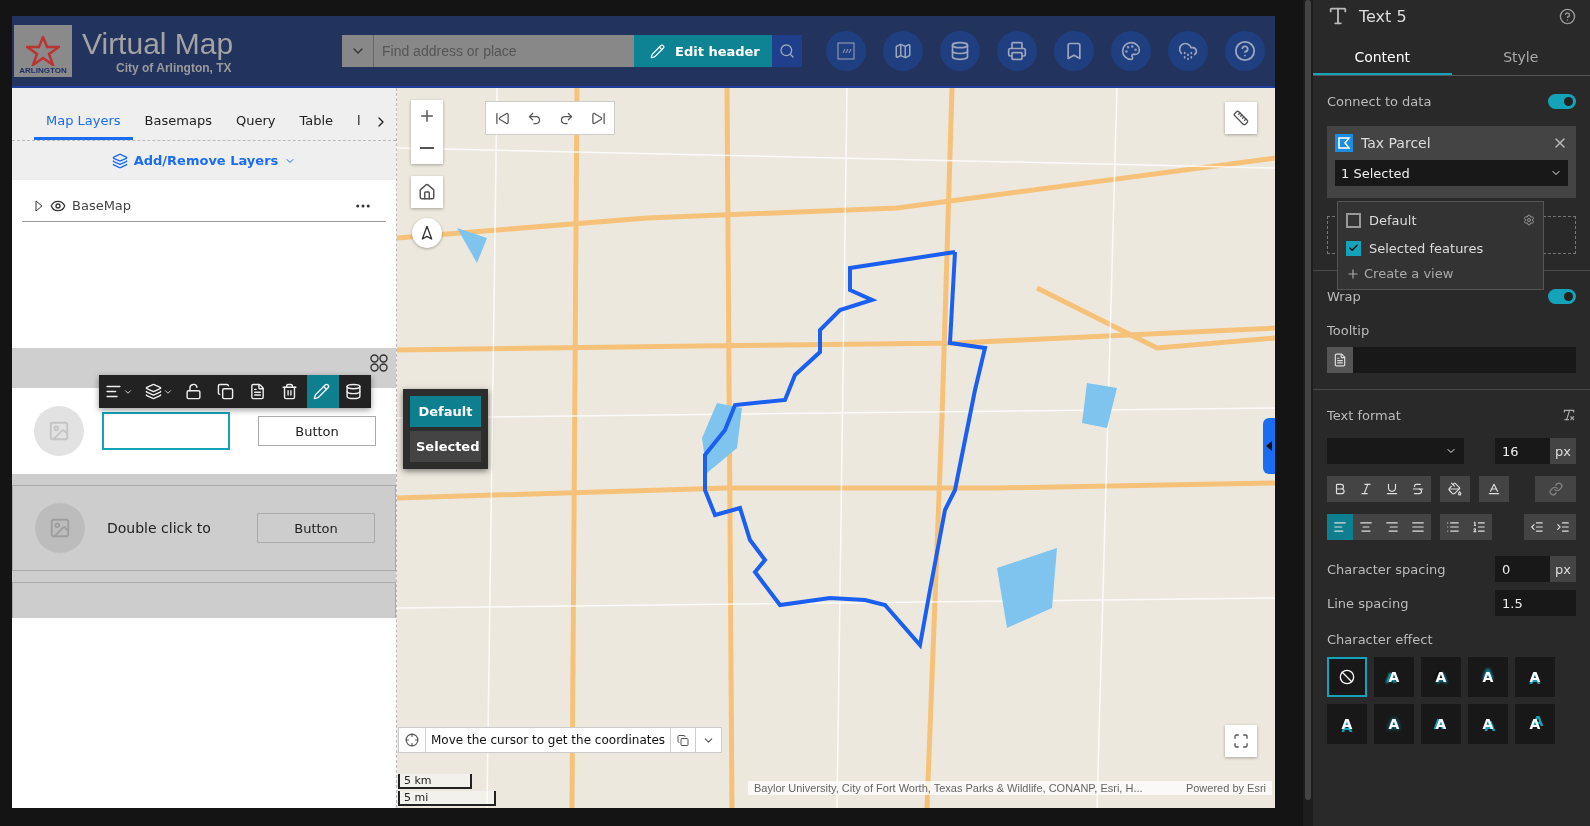  What do you see at coordinates (1451, 173) in the screenshot?
I see `view-select: 1 Selected` at bounding box center [1451, 173].